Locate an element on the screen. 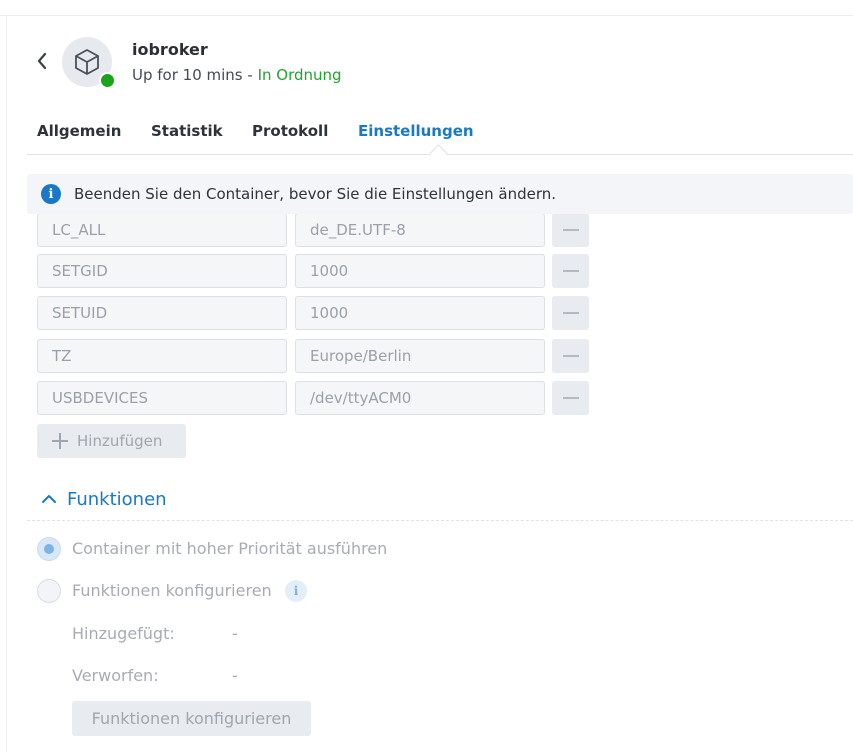 This screenshot has height=752, width=853. status-dot is located at coordinates (107, 80).